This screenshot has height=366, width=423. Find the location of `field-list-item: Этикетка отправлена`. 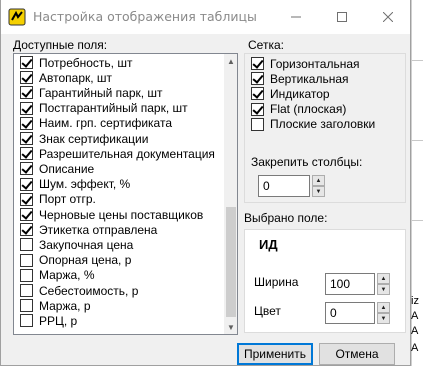

field-list-item: Этикетка отправлена is located at coordinates (119, 229).